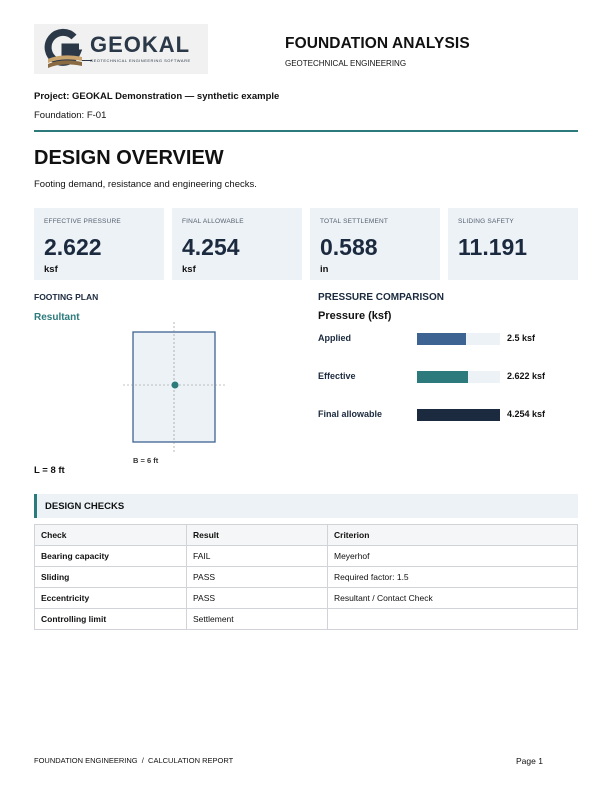 This screenshot has width=612, height=792. What do you see at coordinates (82, 221) in the screenshot?
I see `metric-label: EFFECTIVE PRESSURE` at bounding box center [82, 221].